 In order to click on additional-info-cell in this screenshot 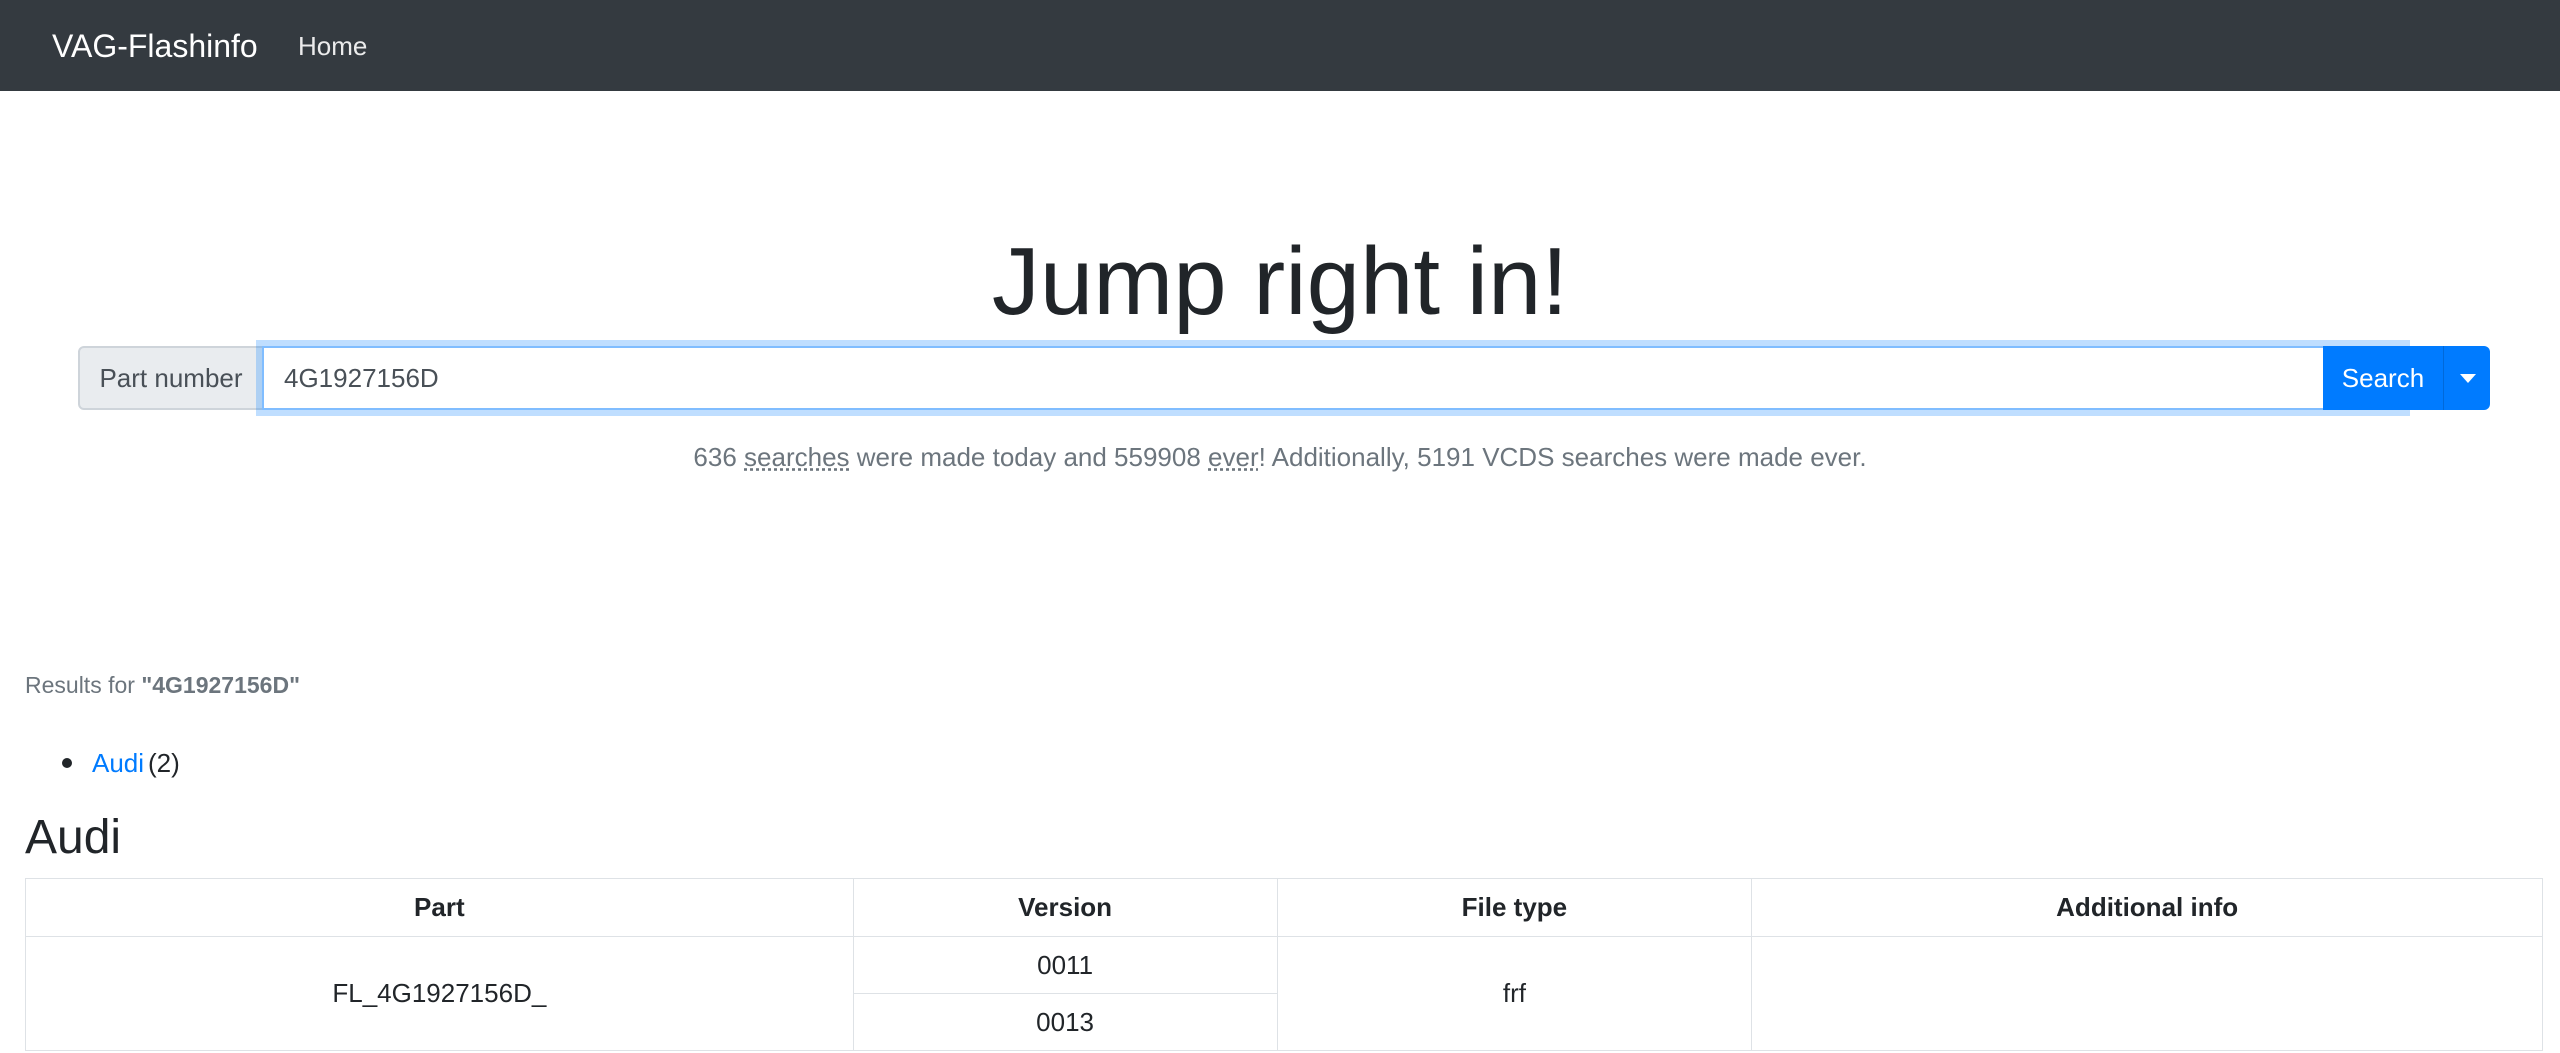, I will do `click(2147, 993)`.